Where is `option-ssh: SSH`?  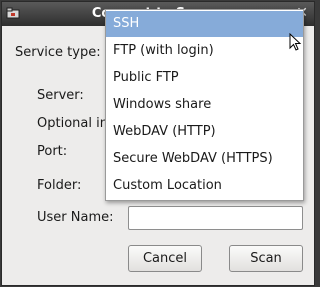 option-ssh: SSH is located at coordinates (204, 24).